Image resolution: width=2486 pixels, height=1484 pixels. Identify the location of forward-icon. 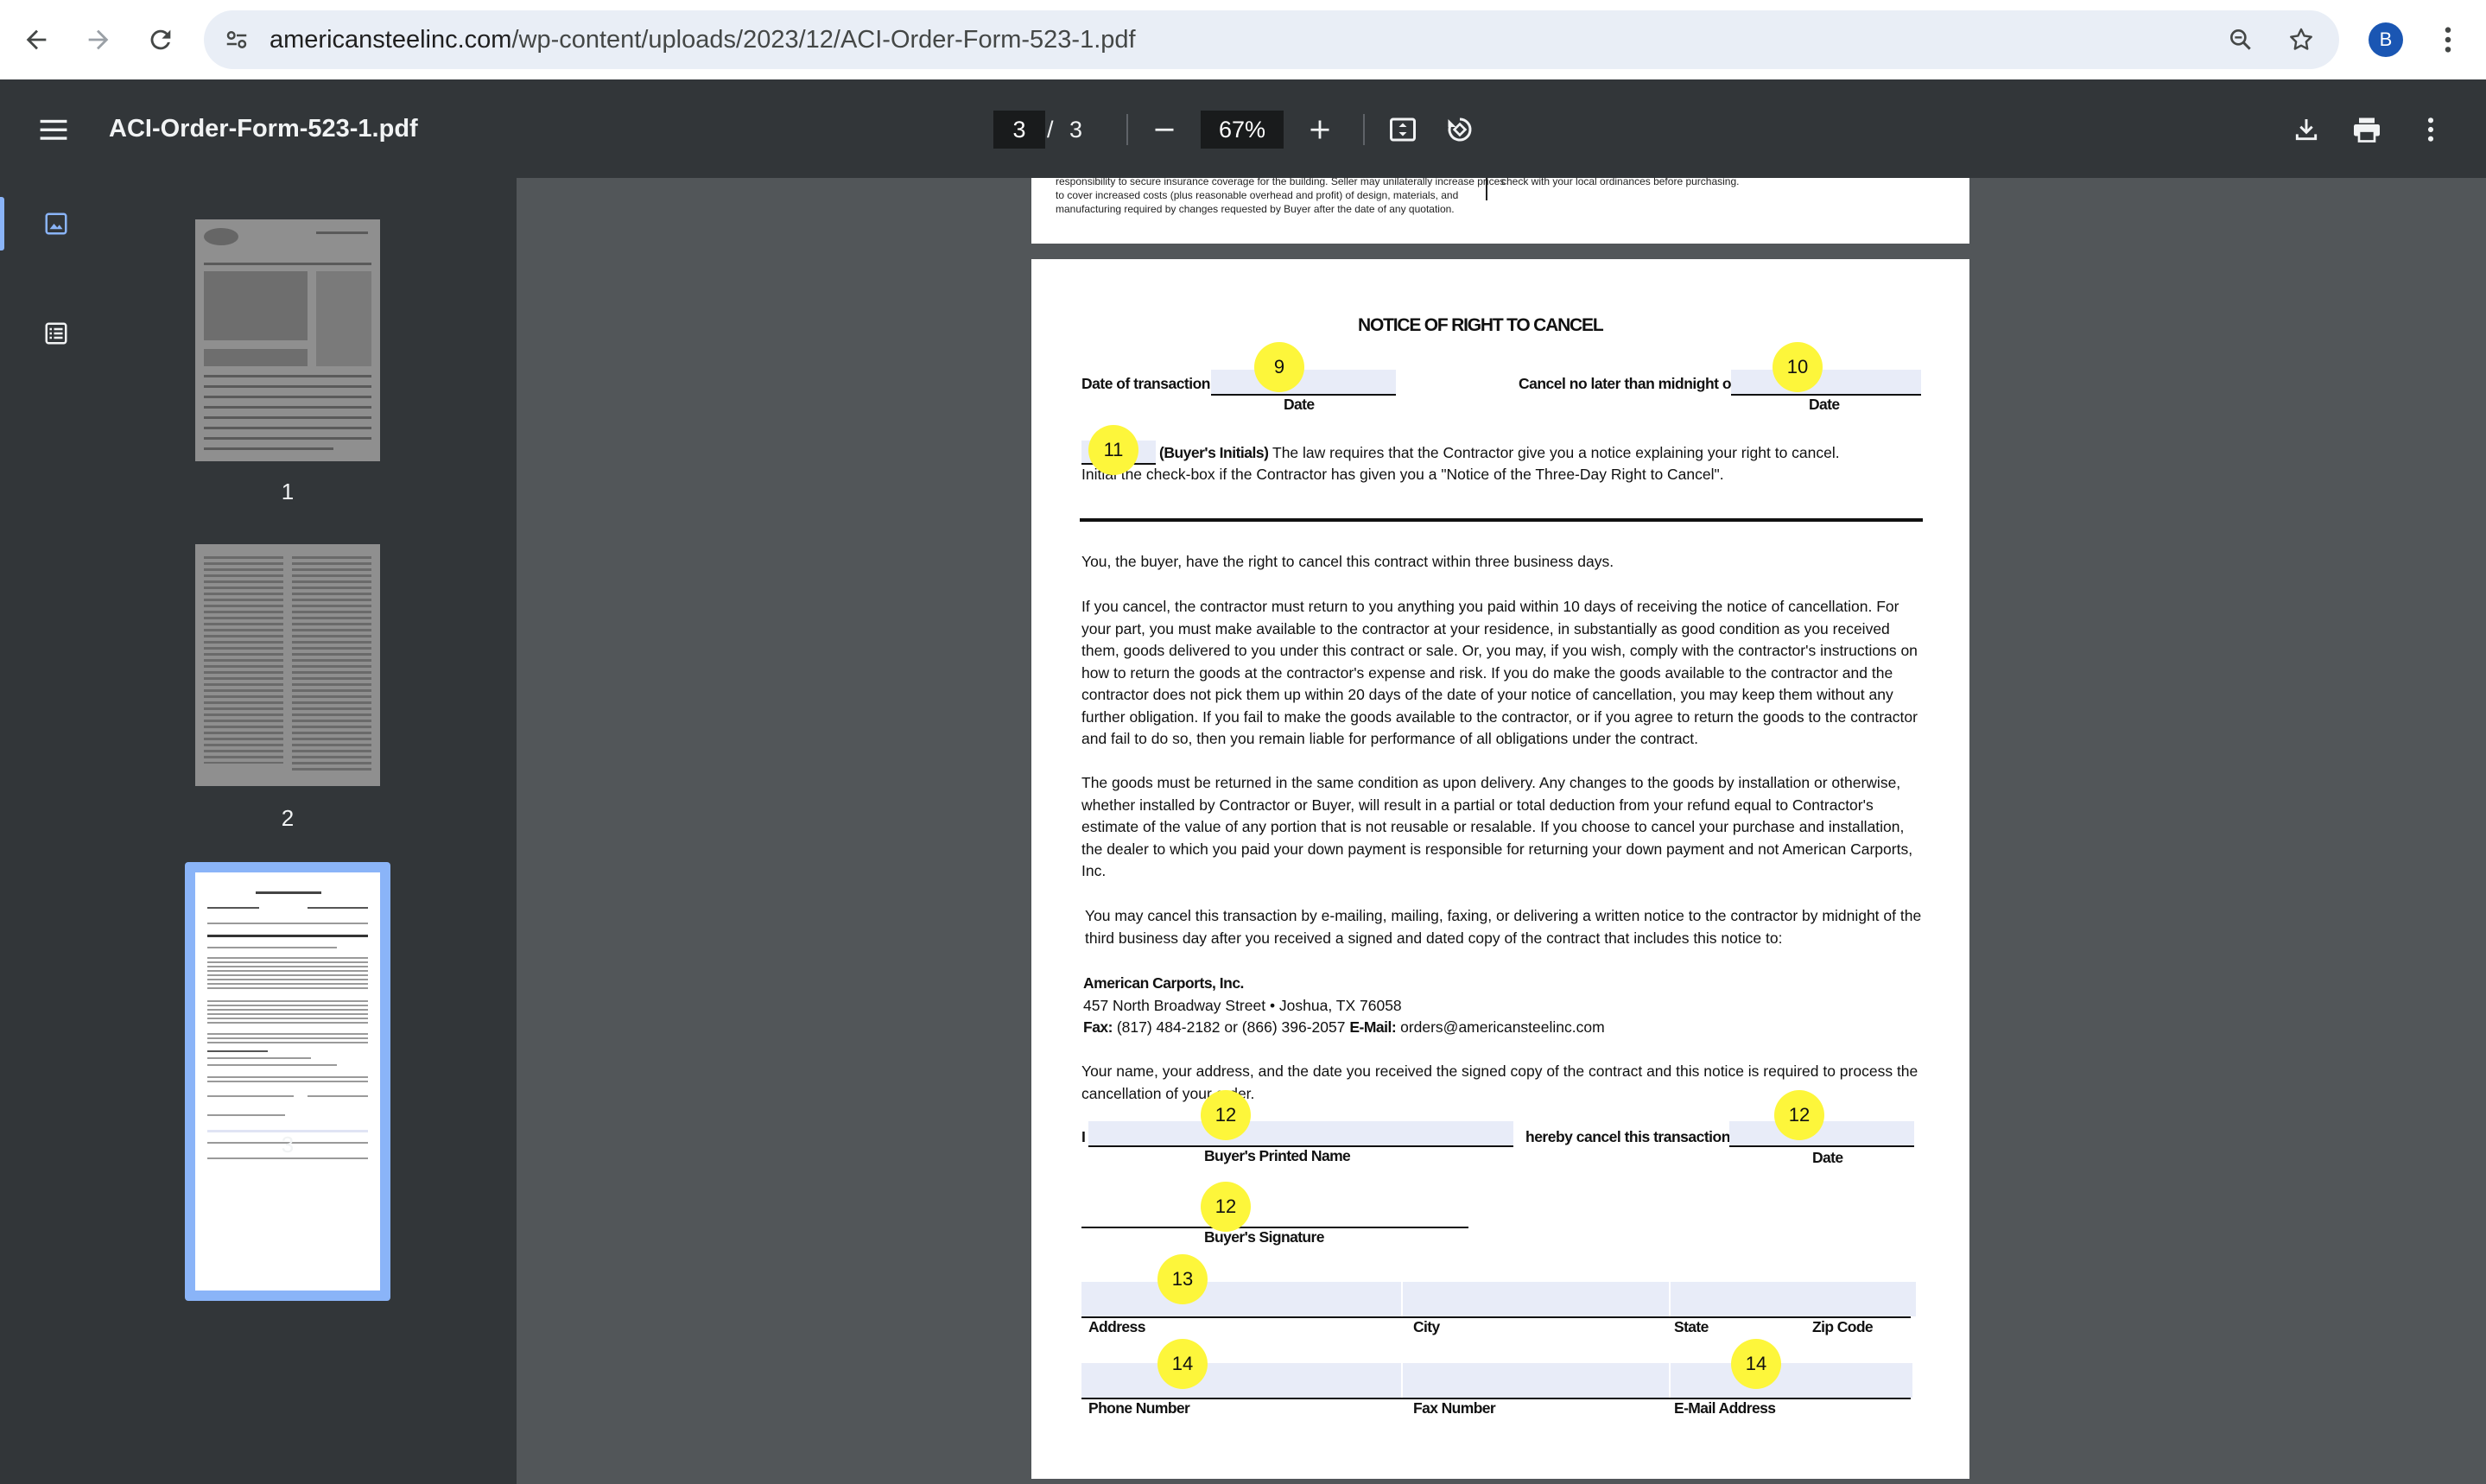
(98, 39).